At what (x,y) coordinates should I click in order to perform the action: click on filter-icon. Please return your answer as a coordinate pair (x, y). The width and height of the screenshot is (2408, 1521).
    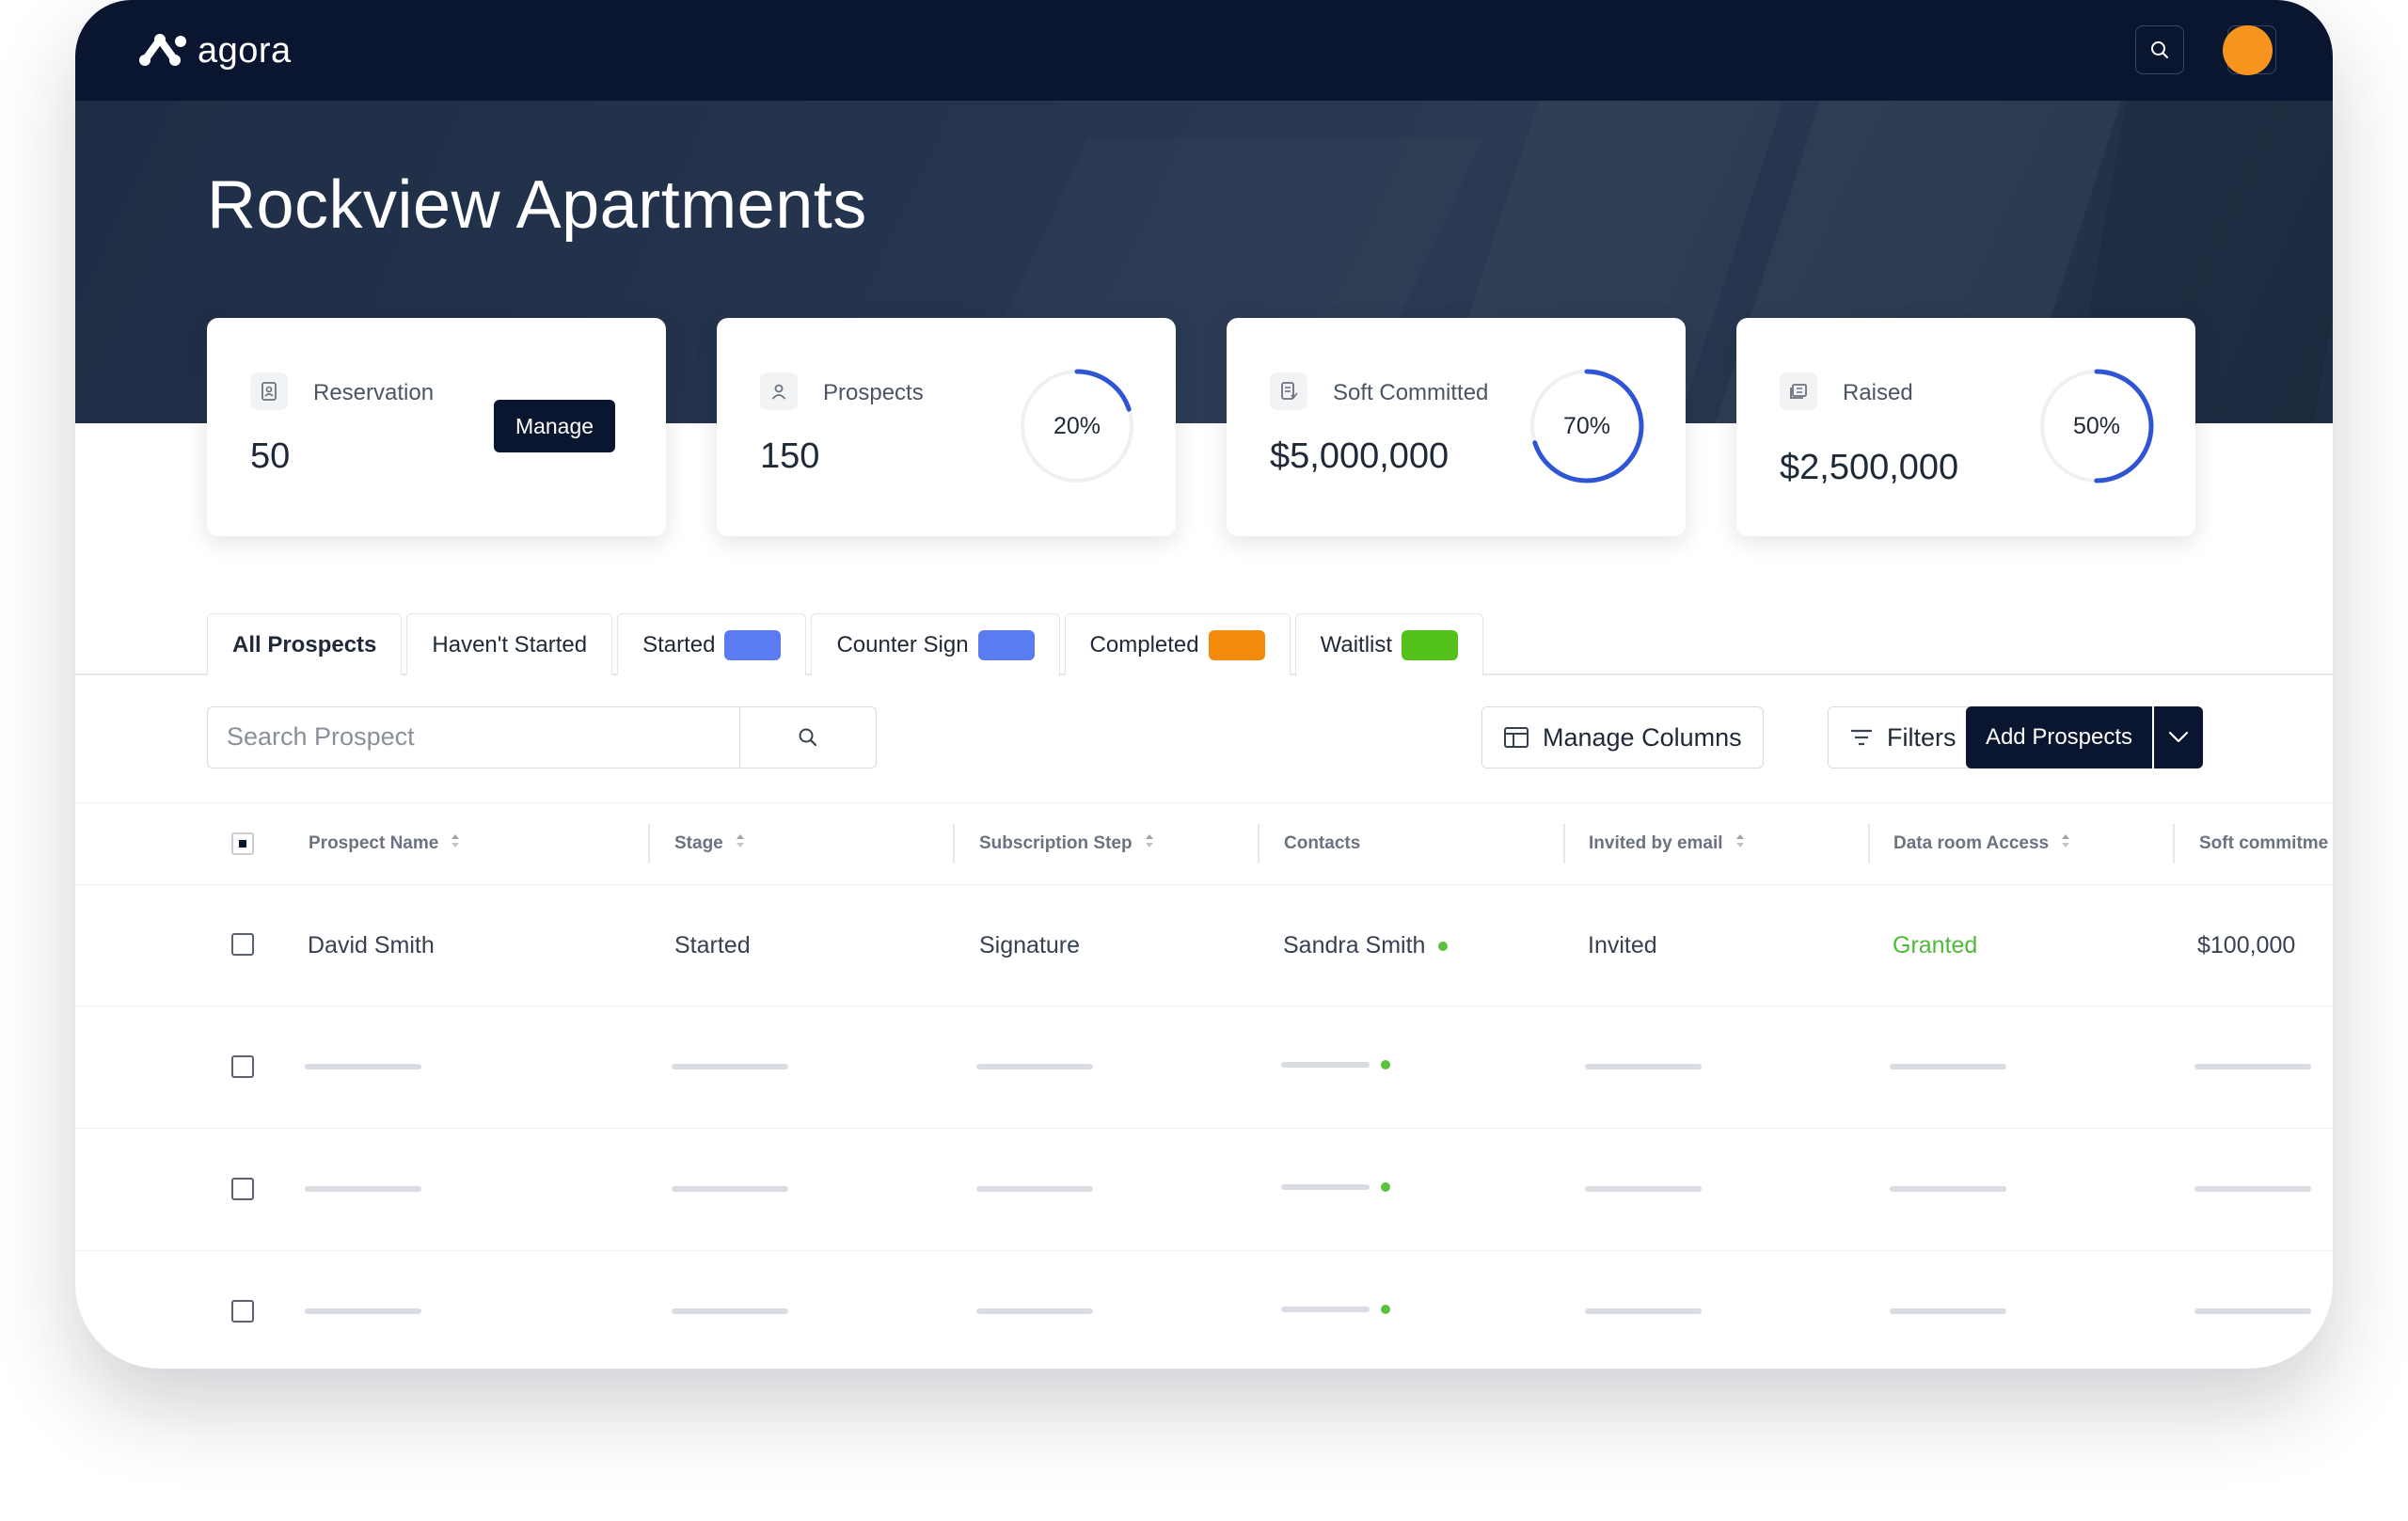
    Looking at the image, I should click on (1862, 738).